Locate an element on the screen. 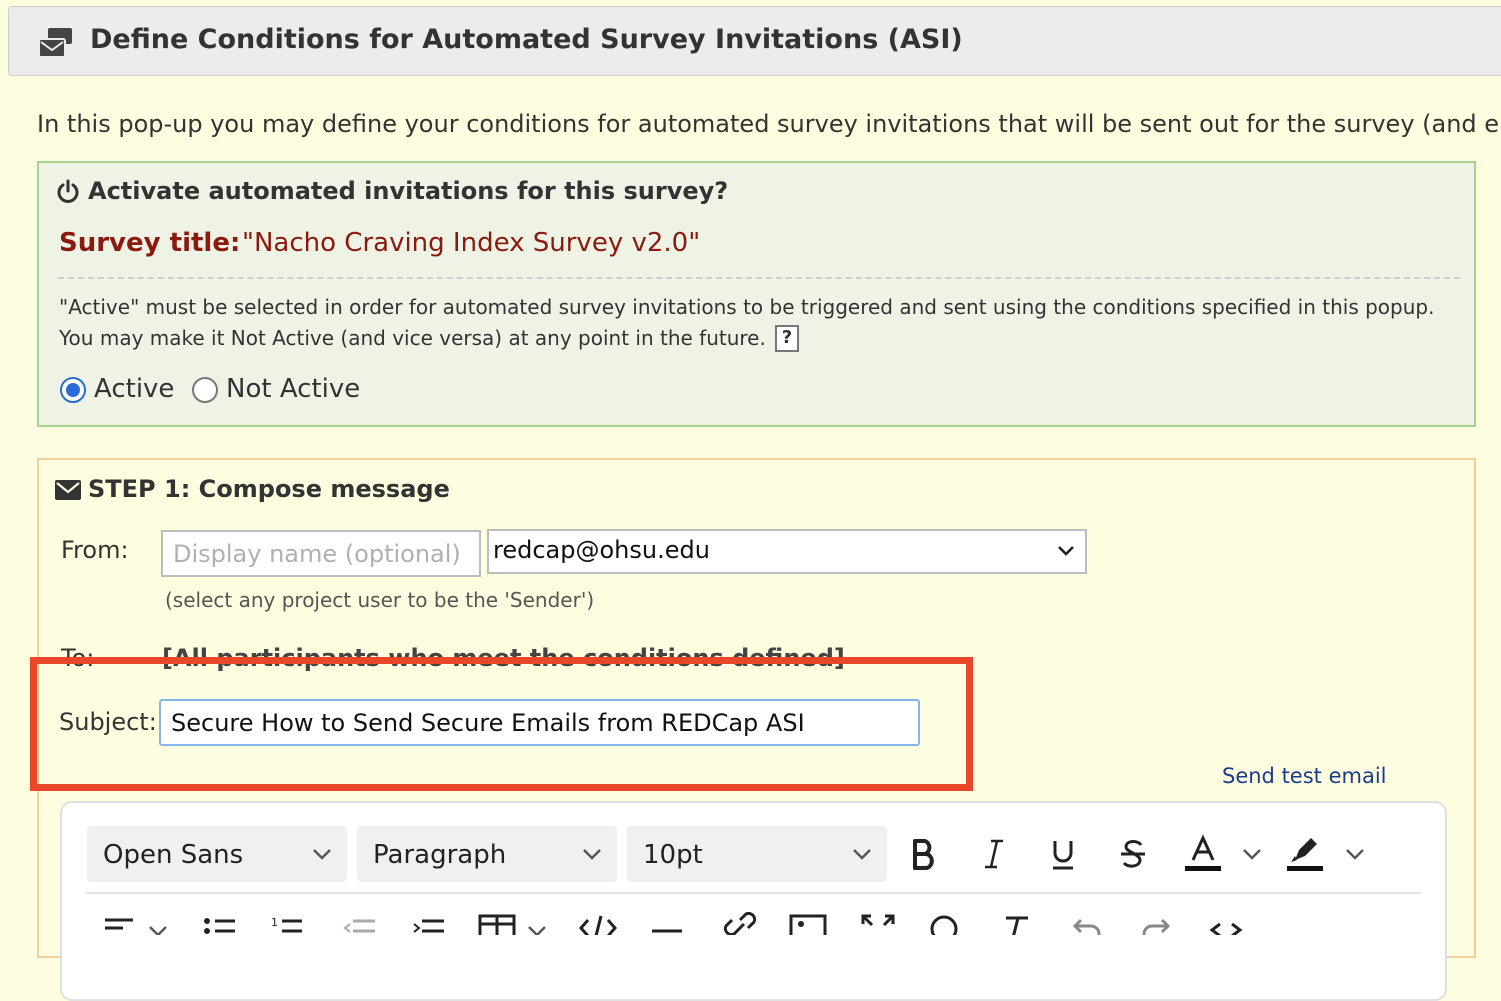  divider is located at coordinates (759, 278).